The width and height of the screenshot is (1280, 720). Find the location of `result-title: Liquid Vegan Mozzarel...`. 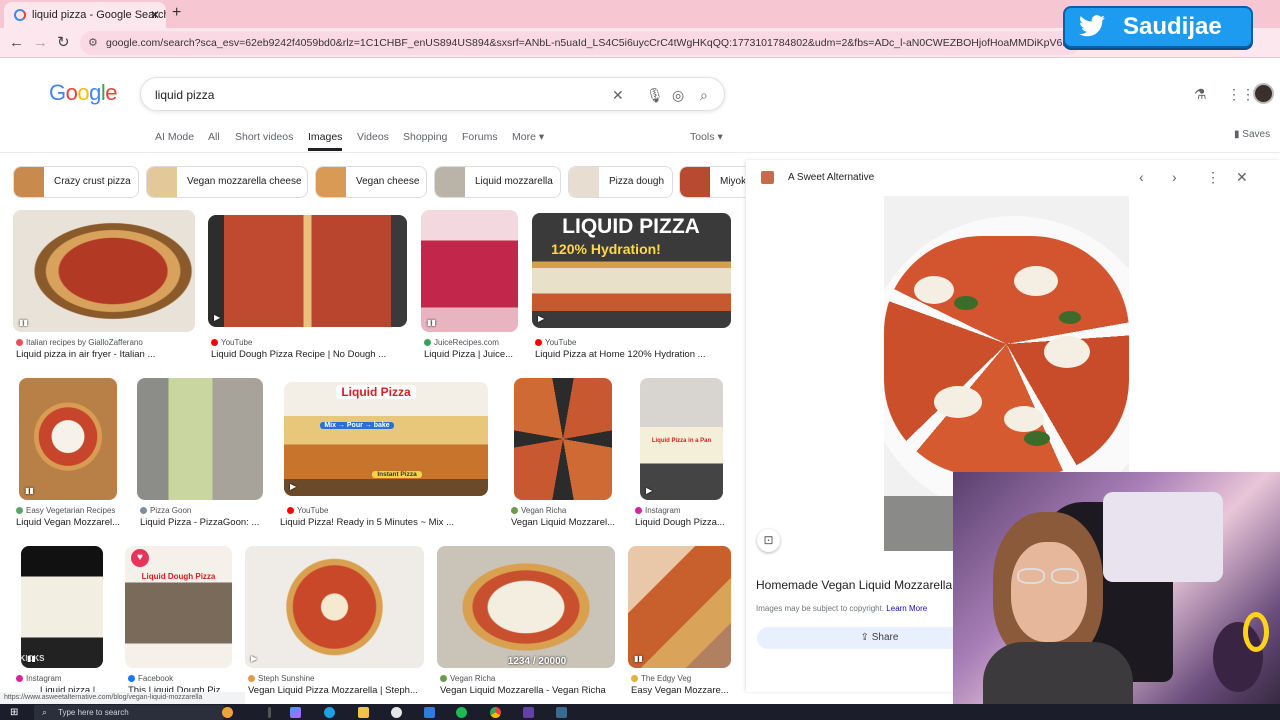

result-title: Liquid Vegan Mozzarel... is located at coordinates (68, 522).